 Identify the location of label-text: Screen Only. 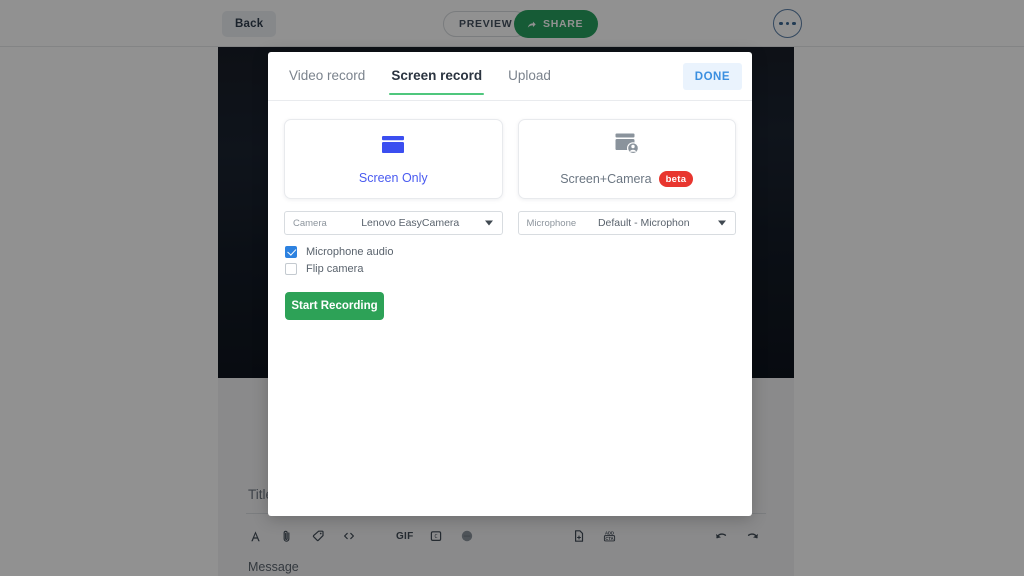
(393, 178).